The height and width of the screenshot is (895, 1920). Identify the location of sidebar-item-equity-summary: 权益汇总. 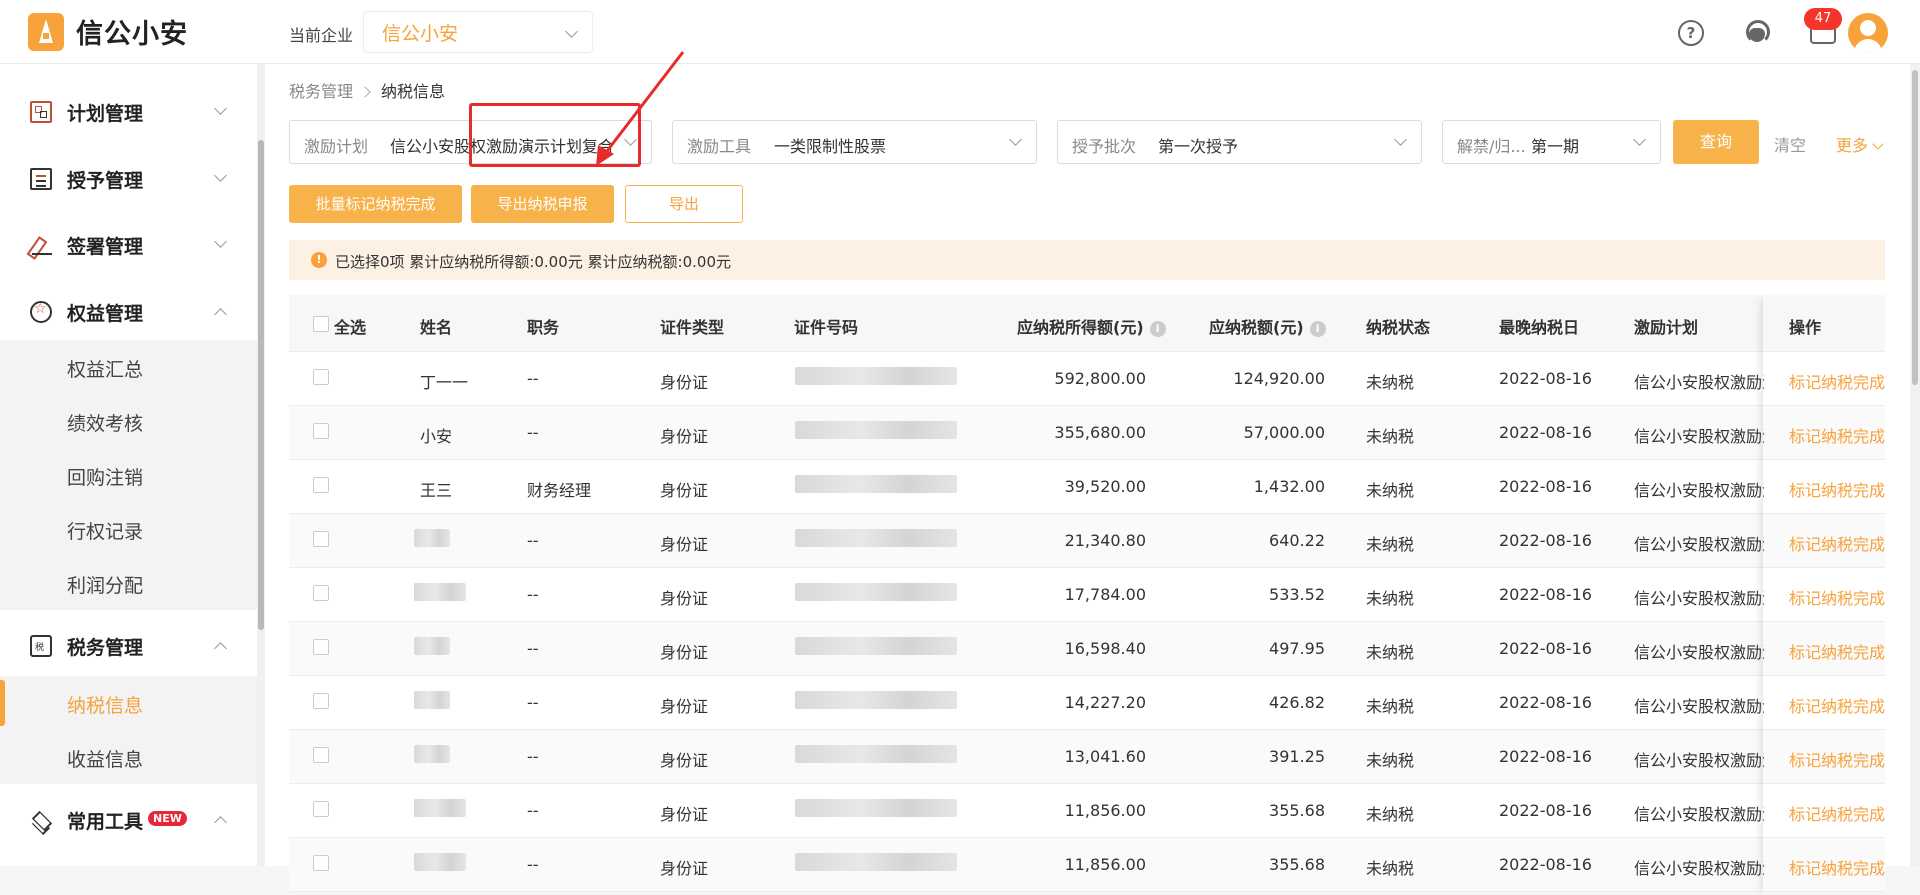
(128, 367).